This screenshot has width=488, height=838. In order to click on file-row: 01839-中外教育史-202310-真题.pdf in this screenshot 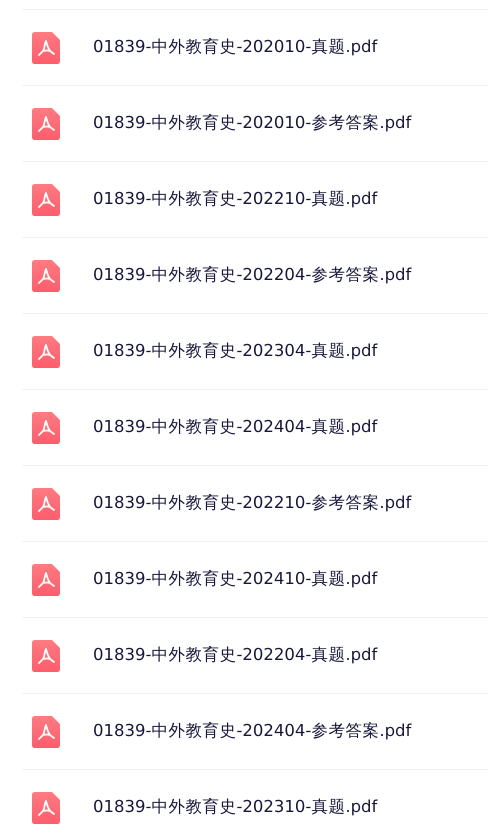, I will do `click(255, 803)`.